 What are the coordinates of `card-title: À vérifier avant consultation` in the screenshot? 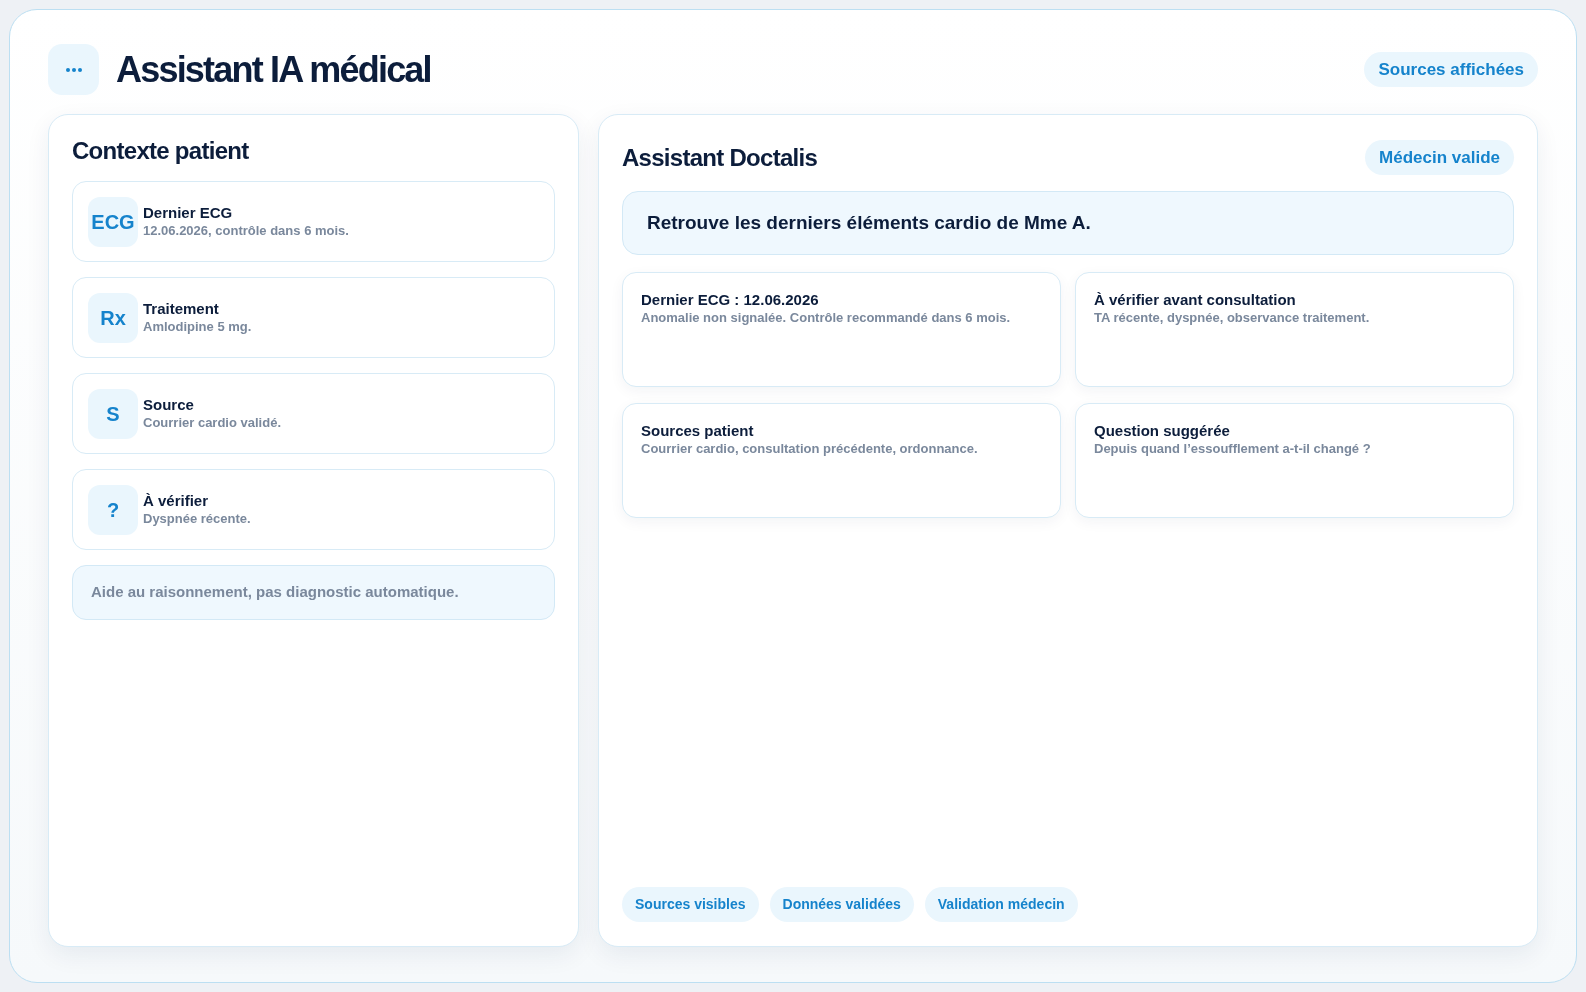 It's located at (1195, 300).